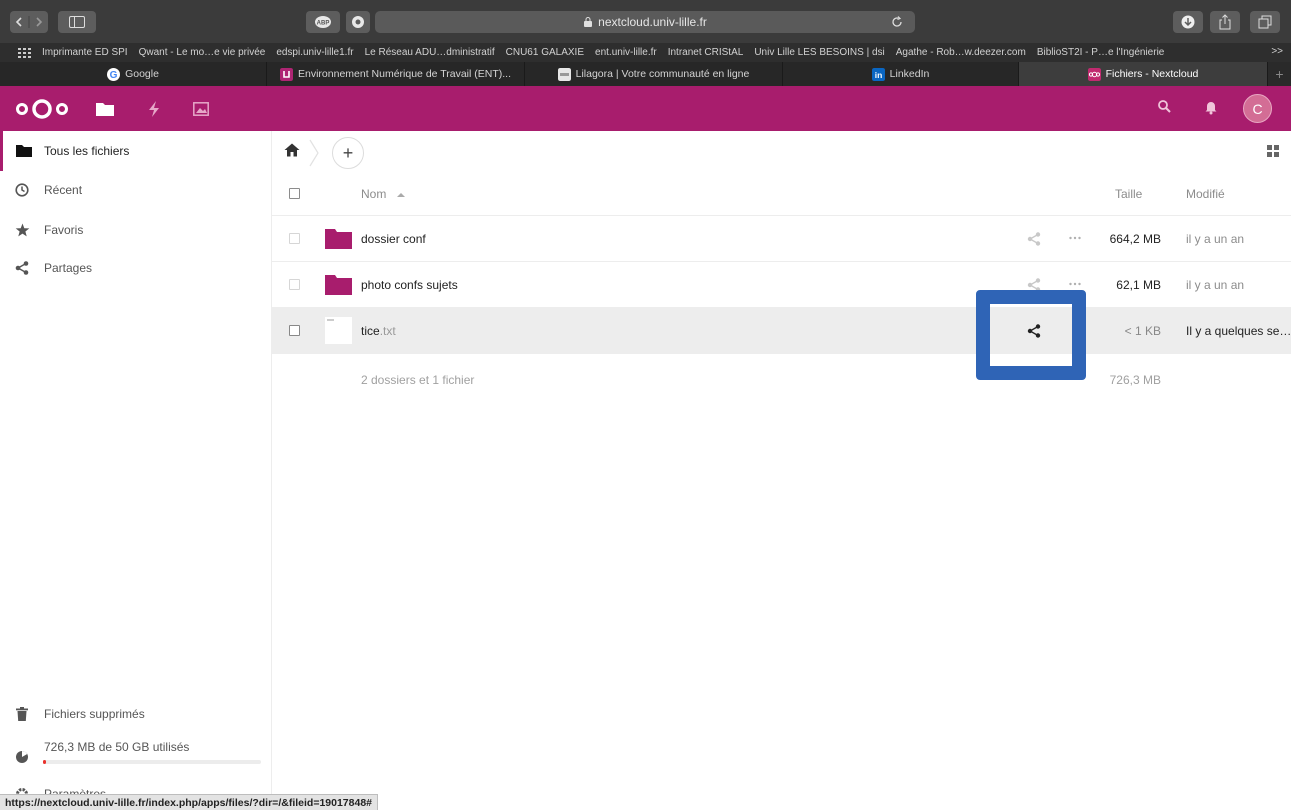 The image size is (1291, 810). What do you see at coordinates (430, 52) in the screenshot?
I see `bookmark-item: Le Réseau ADU…dministratif` at bounding box center [430, 52].